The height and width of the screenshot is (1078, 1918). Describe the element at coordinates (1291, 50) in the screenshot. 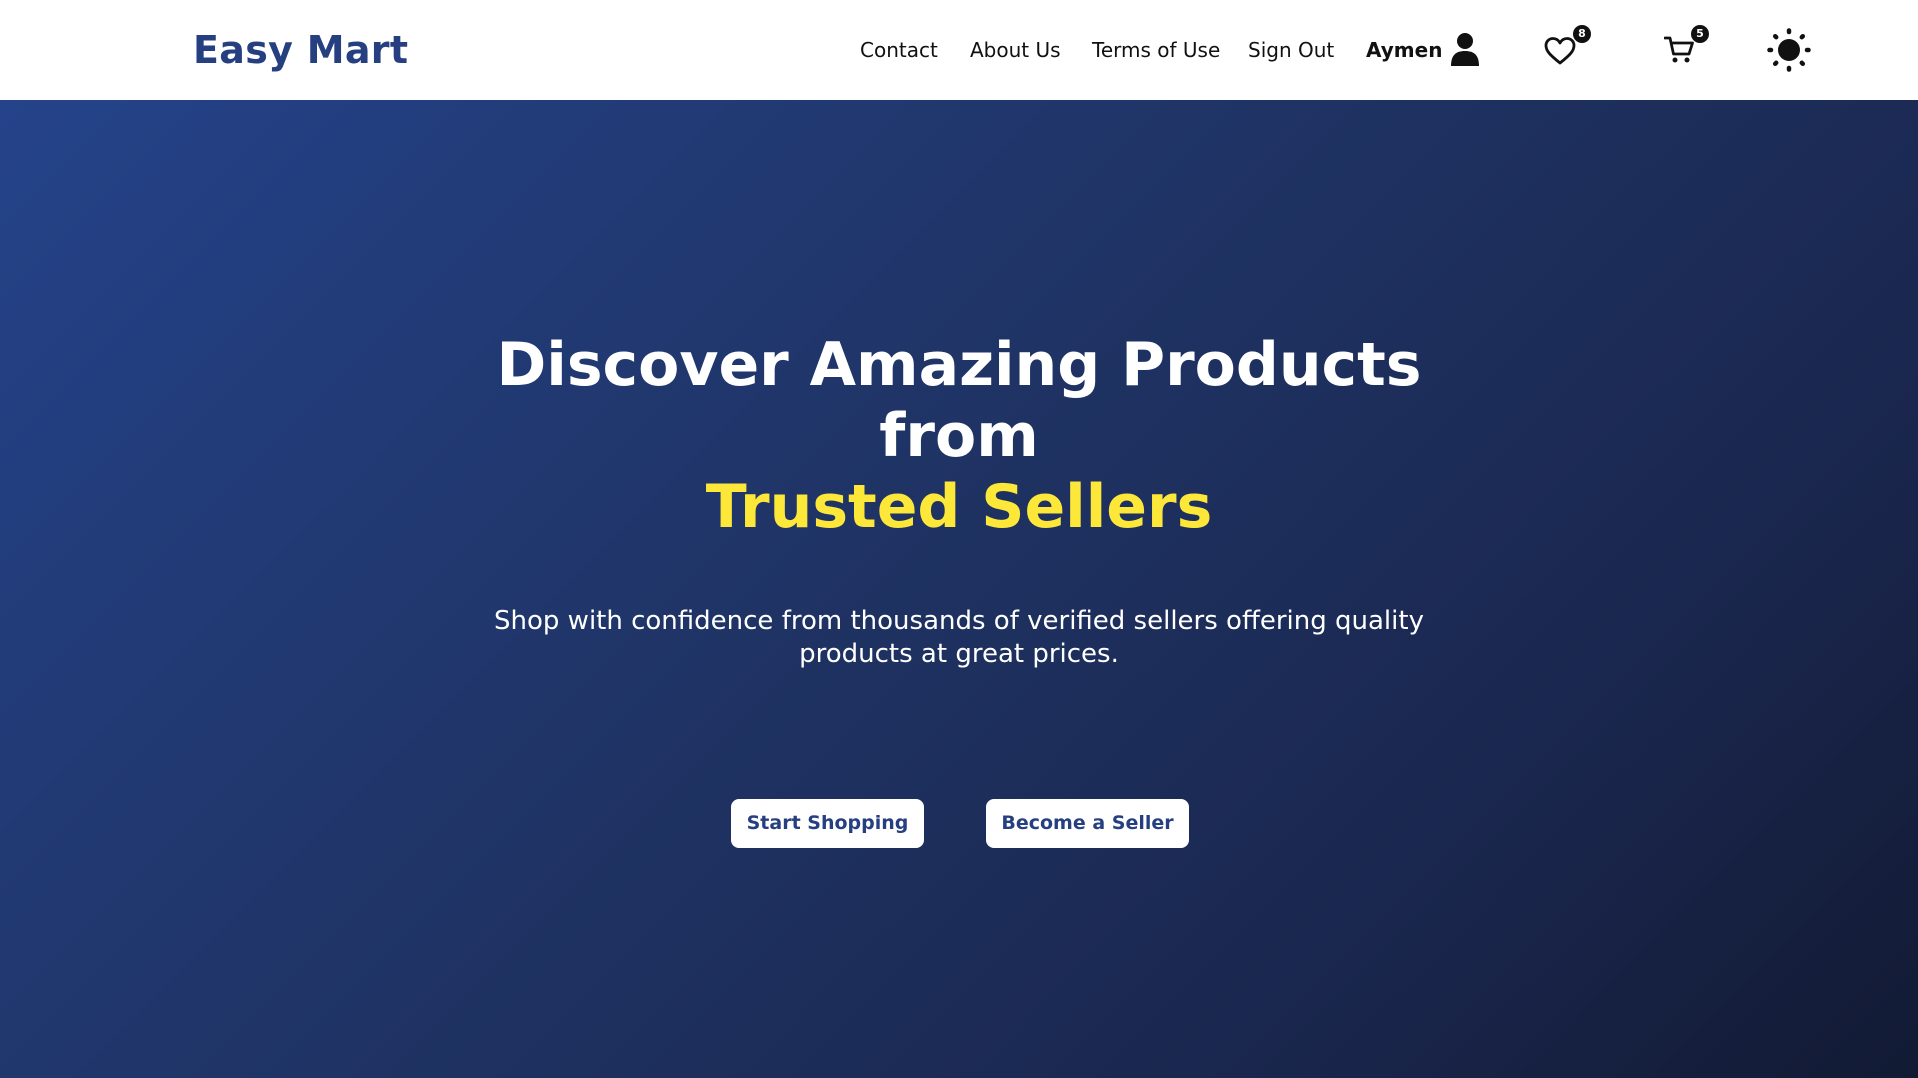

I see `nav-link-sign-out: Sign Out` at that location.